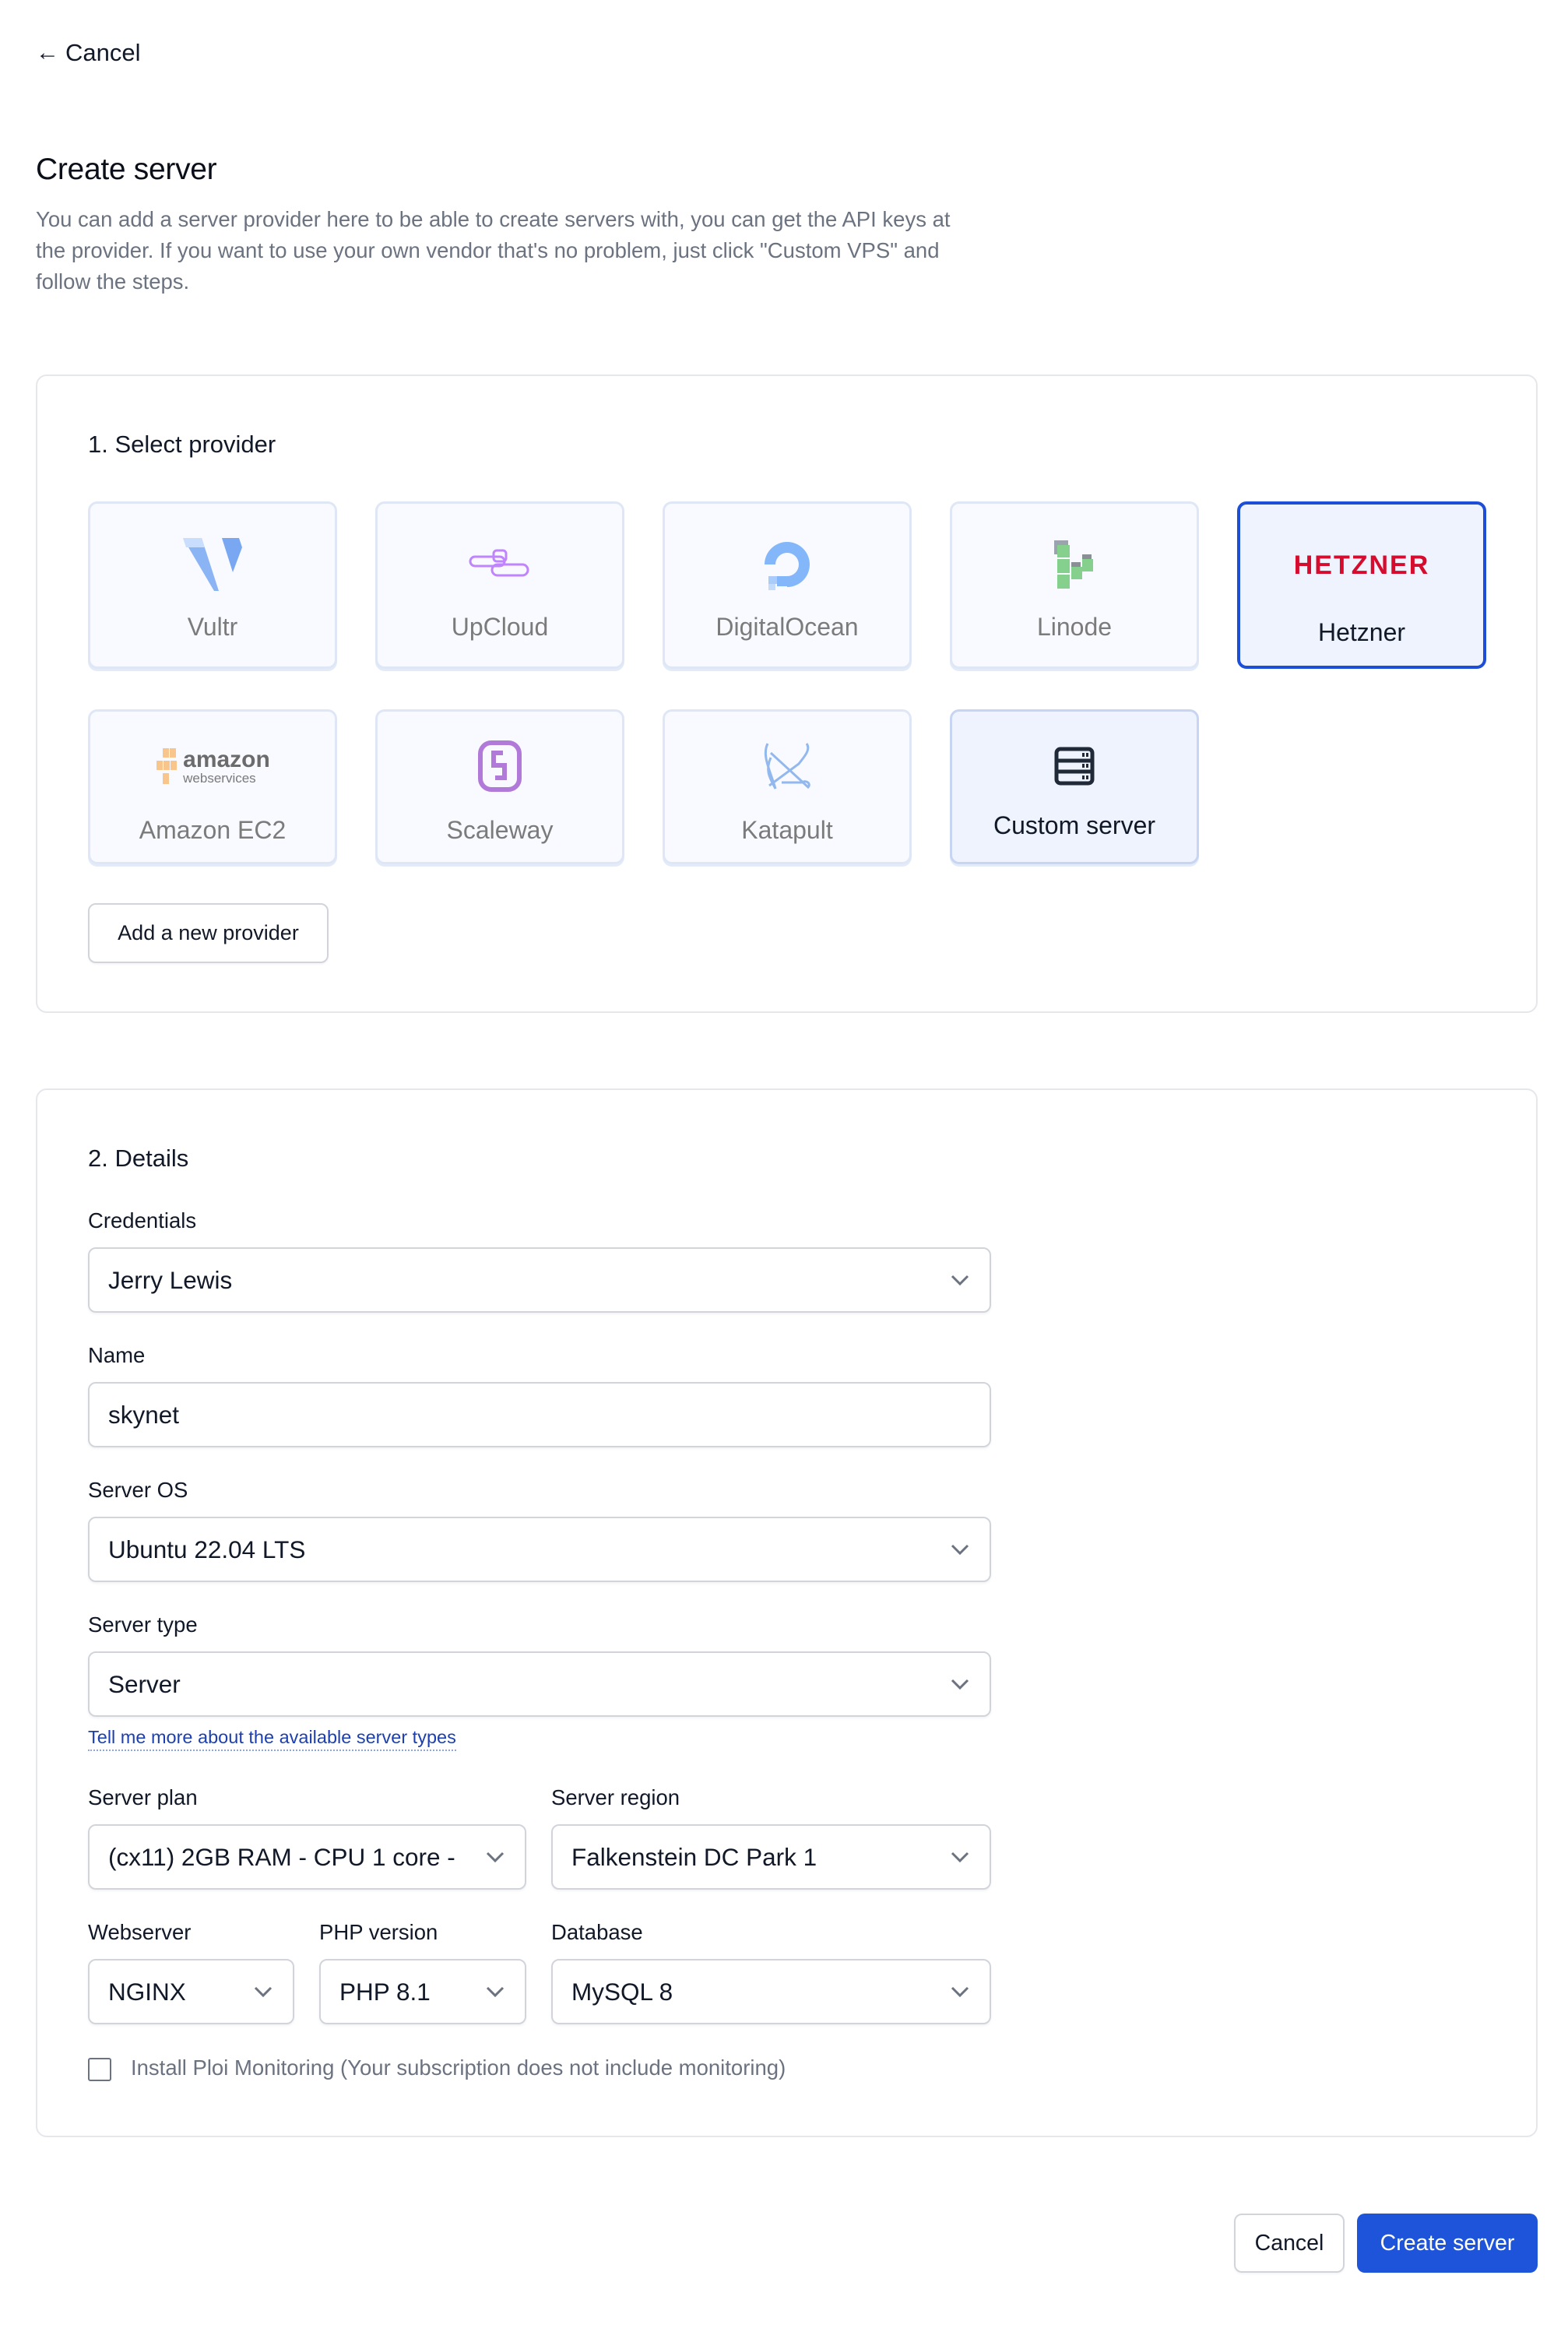 The width and height of the screenshot is (1568, 2328). Describe the element at coordinates (126, 170) in the screenshot. I see `page-title: Create server` at that location.